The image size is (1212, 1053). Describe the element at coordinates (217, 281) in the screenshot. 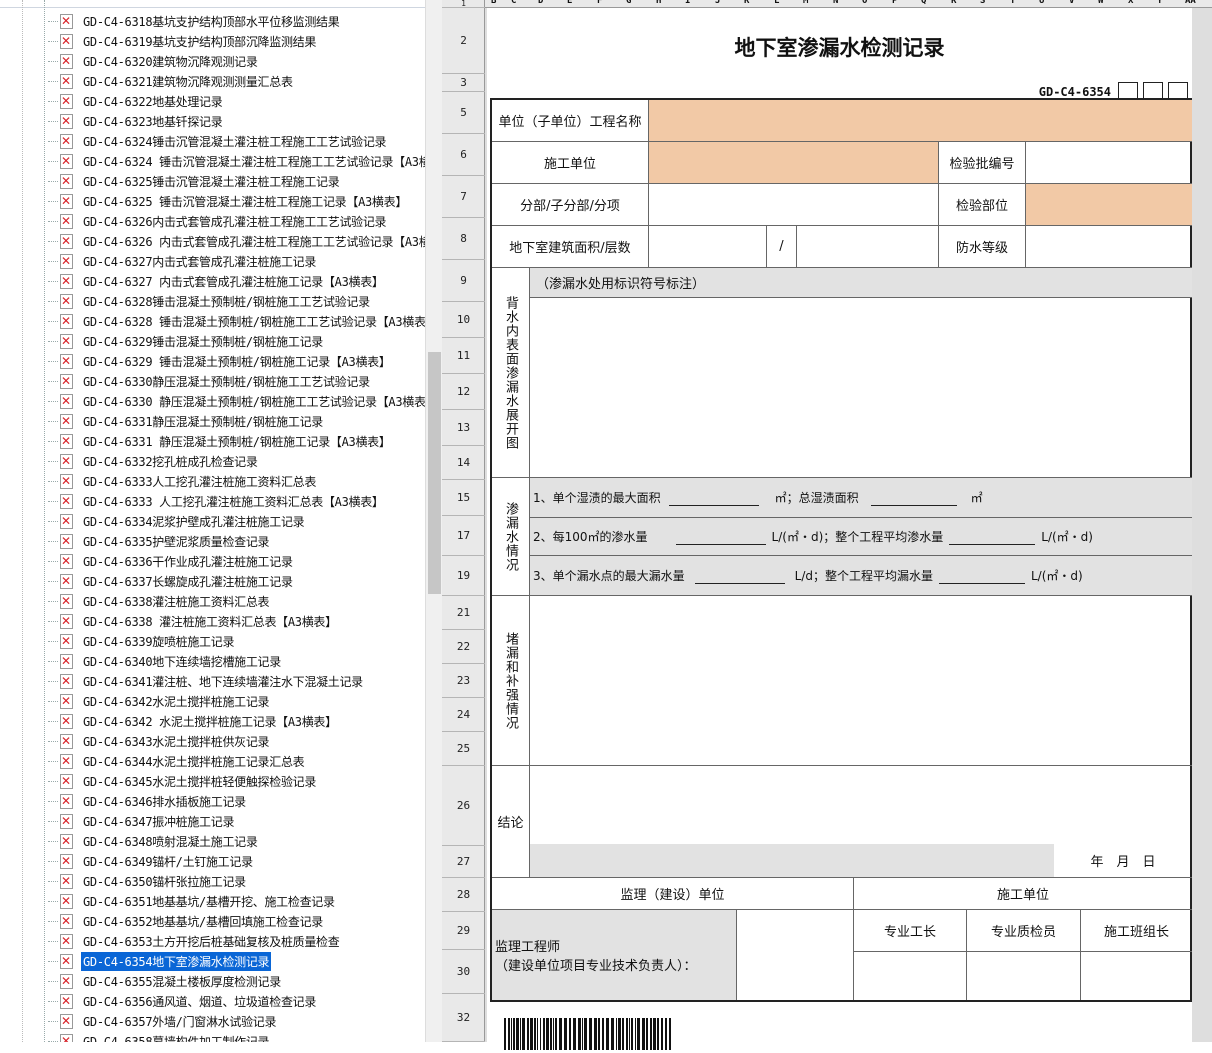

I see `tree-item: ✕ GD-C4-6327 内击式套管成孔灌注桩施工记录【A3横表】` at that location.